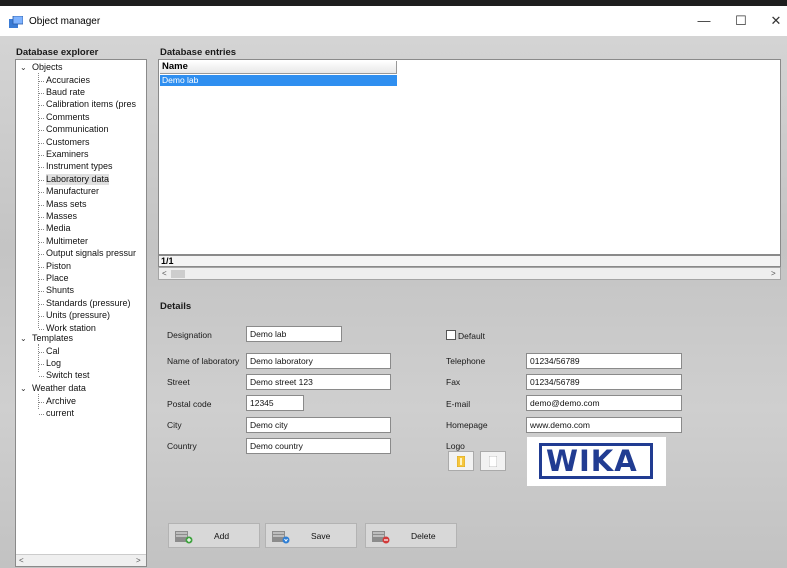 The height and width of the screenshot is (568, 787). What do you see at coordinates (381, 537) in the screenshot?
I see `delete-icon` at bounding box center [381, 537].